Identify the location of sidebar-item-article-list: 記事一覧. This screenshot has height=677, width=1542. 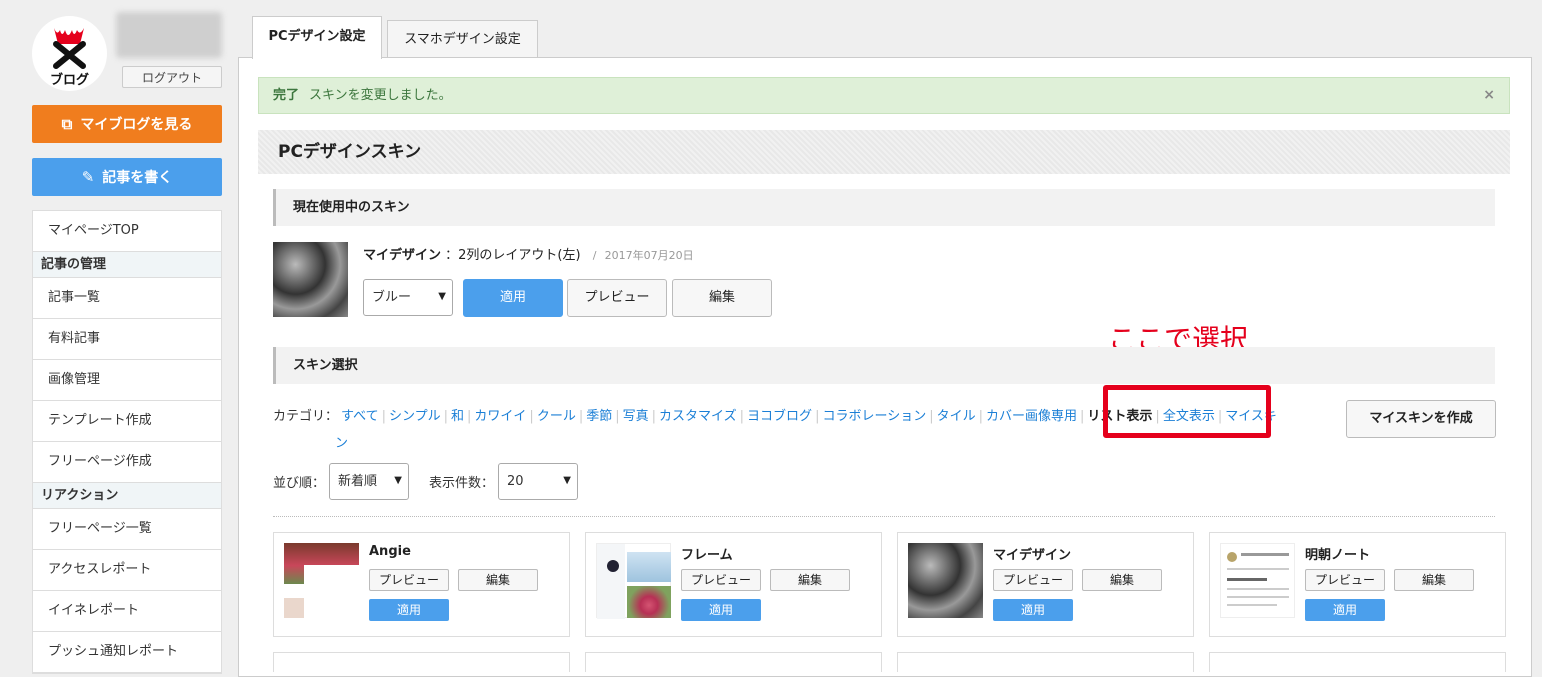
(127, 298).